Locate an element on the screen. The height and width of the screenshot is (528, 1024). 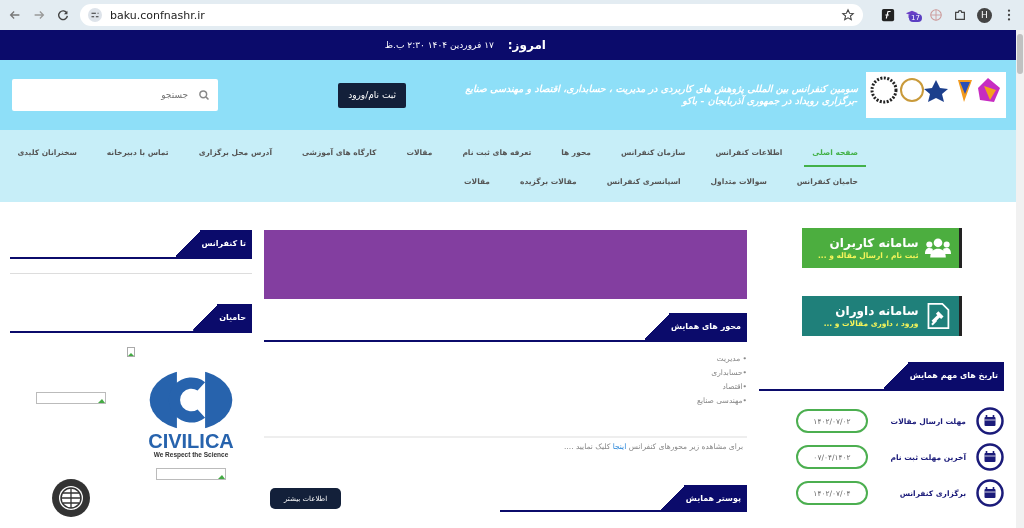
site-info-icon is located at coordinates (95, 15).